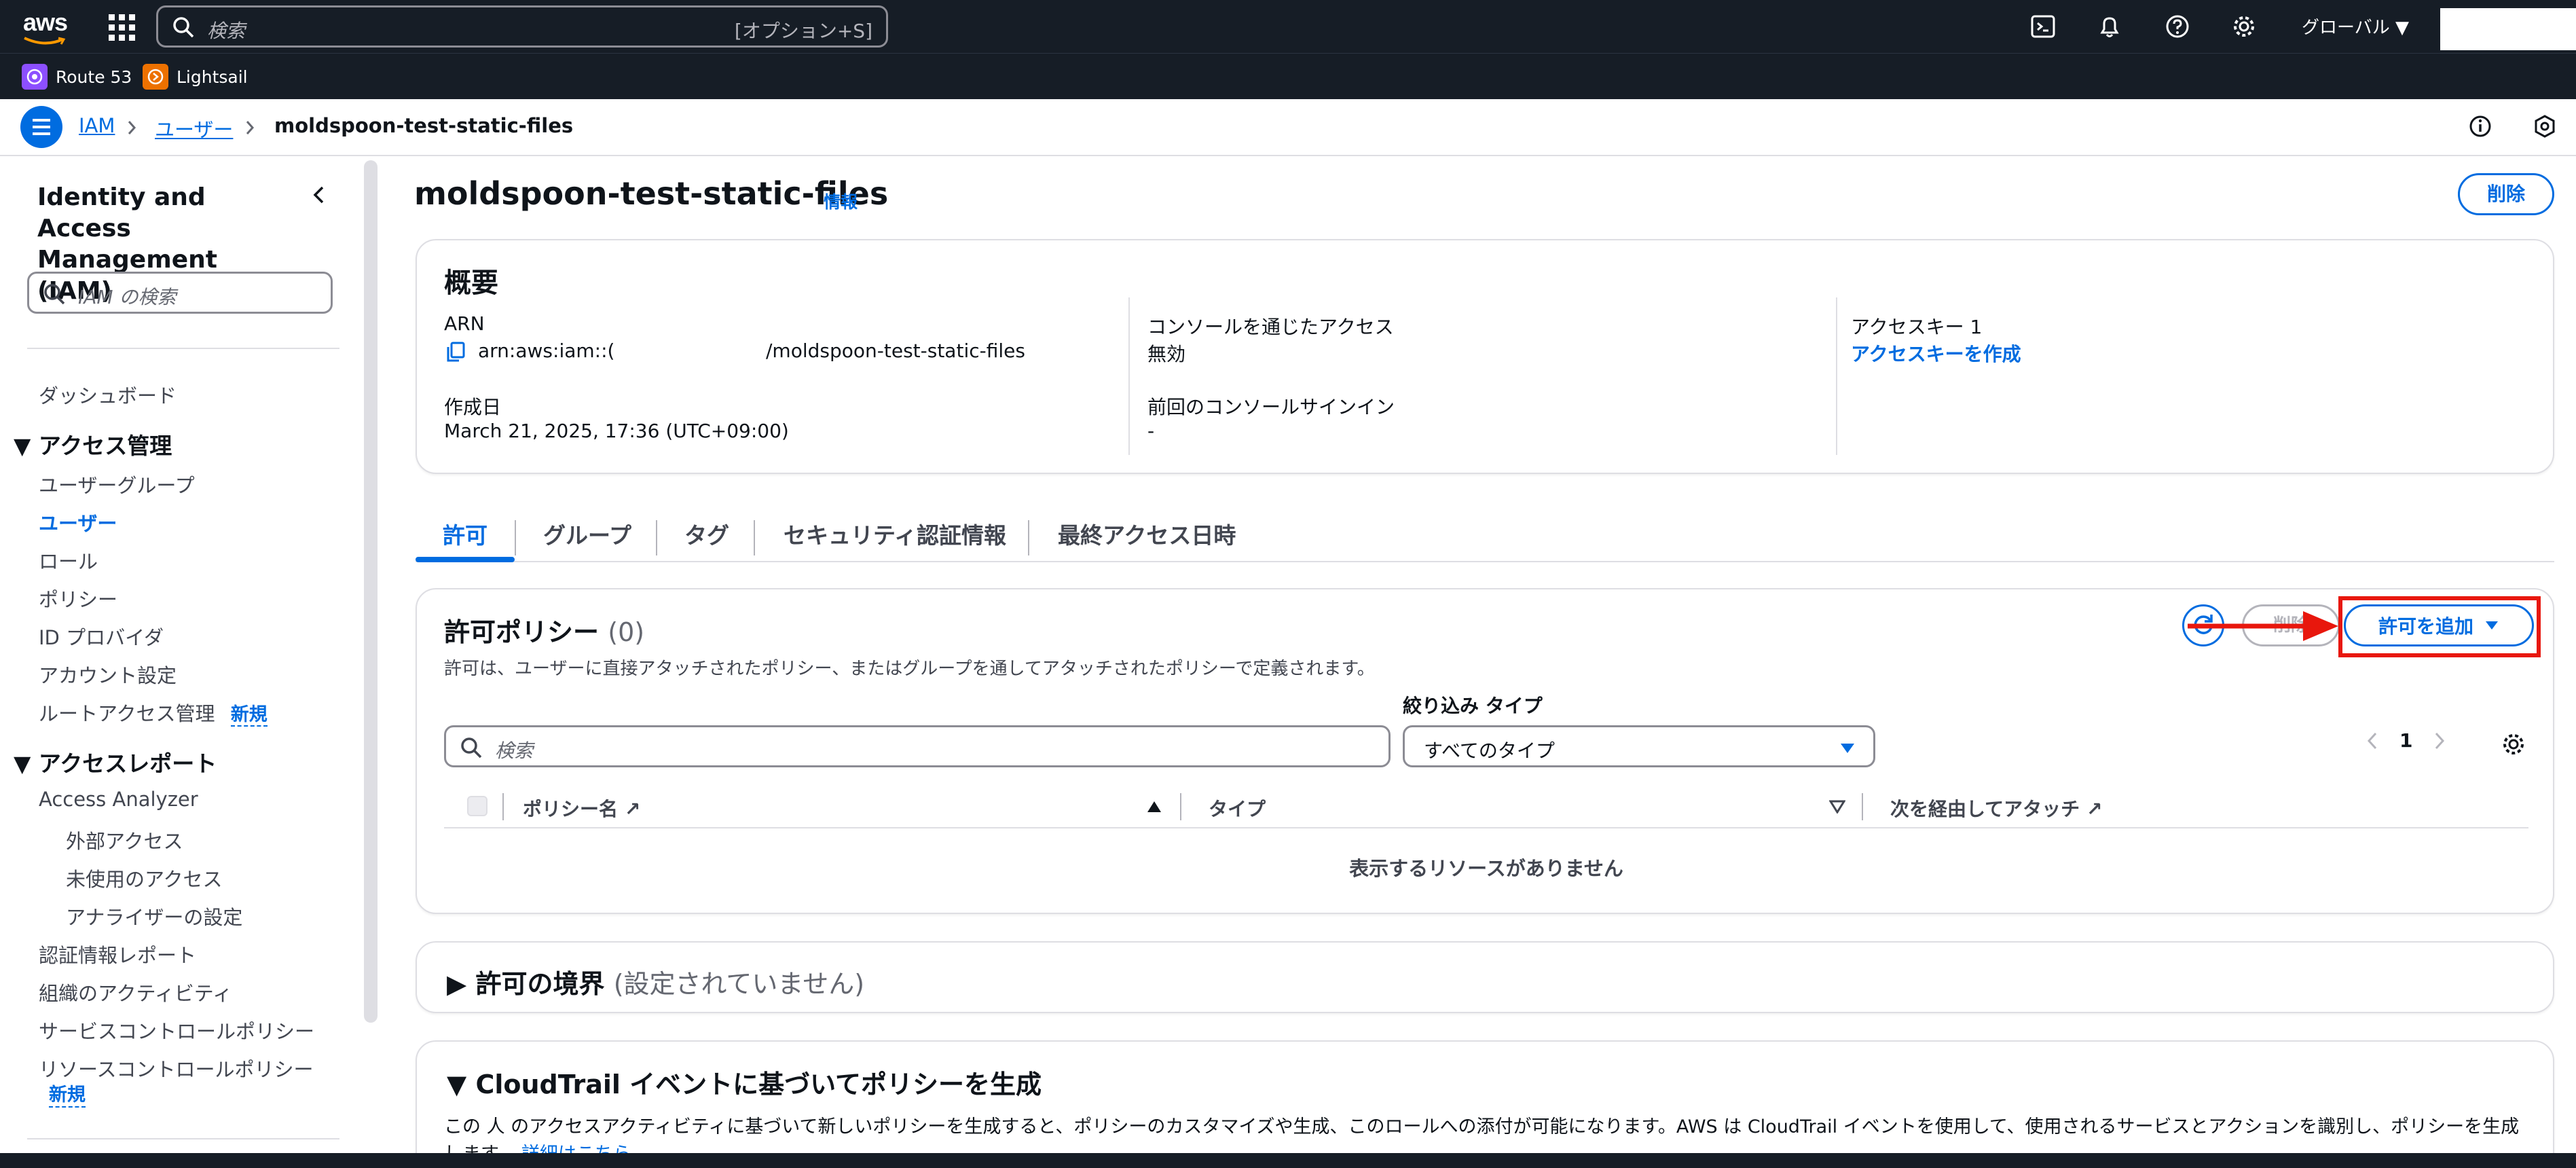 The image size is (2576, 1168). What do you see at coordinates (424, 125) in the screenshot?
I see `breadcrumb-current: moldspoon-test-static-files` at bounding box center [424, 125].